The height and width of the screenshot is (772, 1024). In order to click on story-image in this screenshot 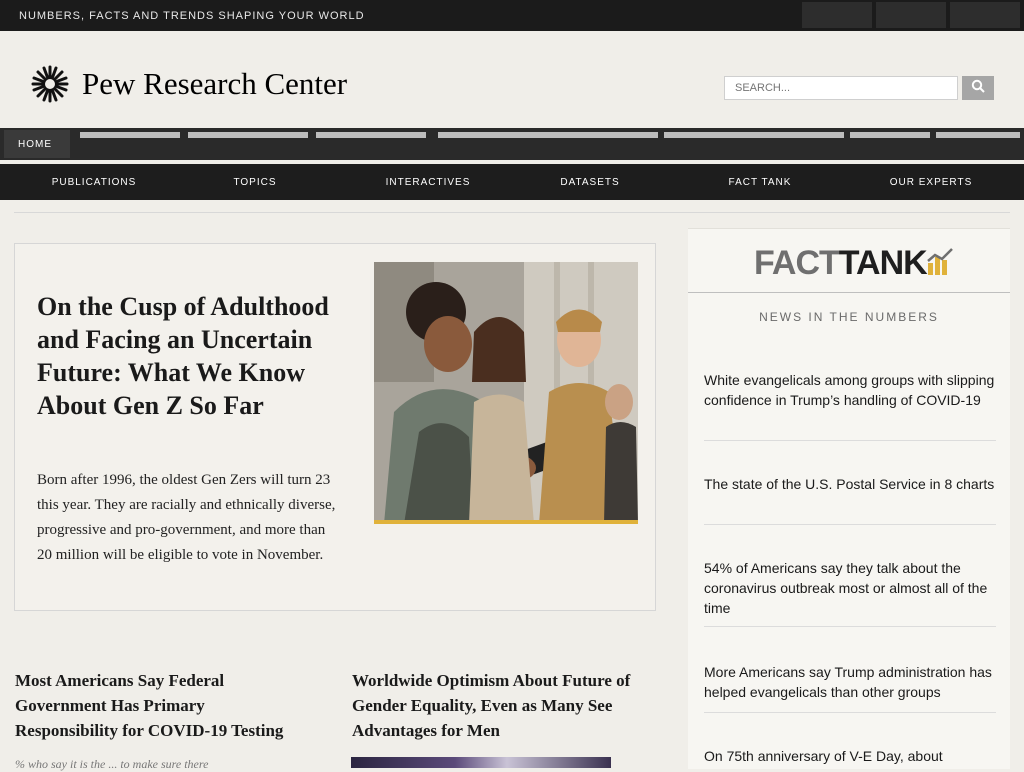, I will do `click(481, 762)`.